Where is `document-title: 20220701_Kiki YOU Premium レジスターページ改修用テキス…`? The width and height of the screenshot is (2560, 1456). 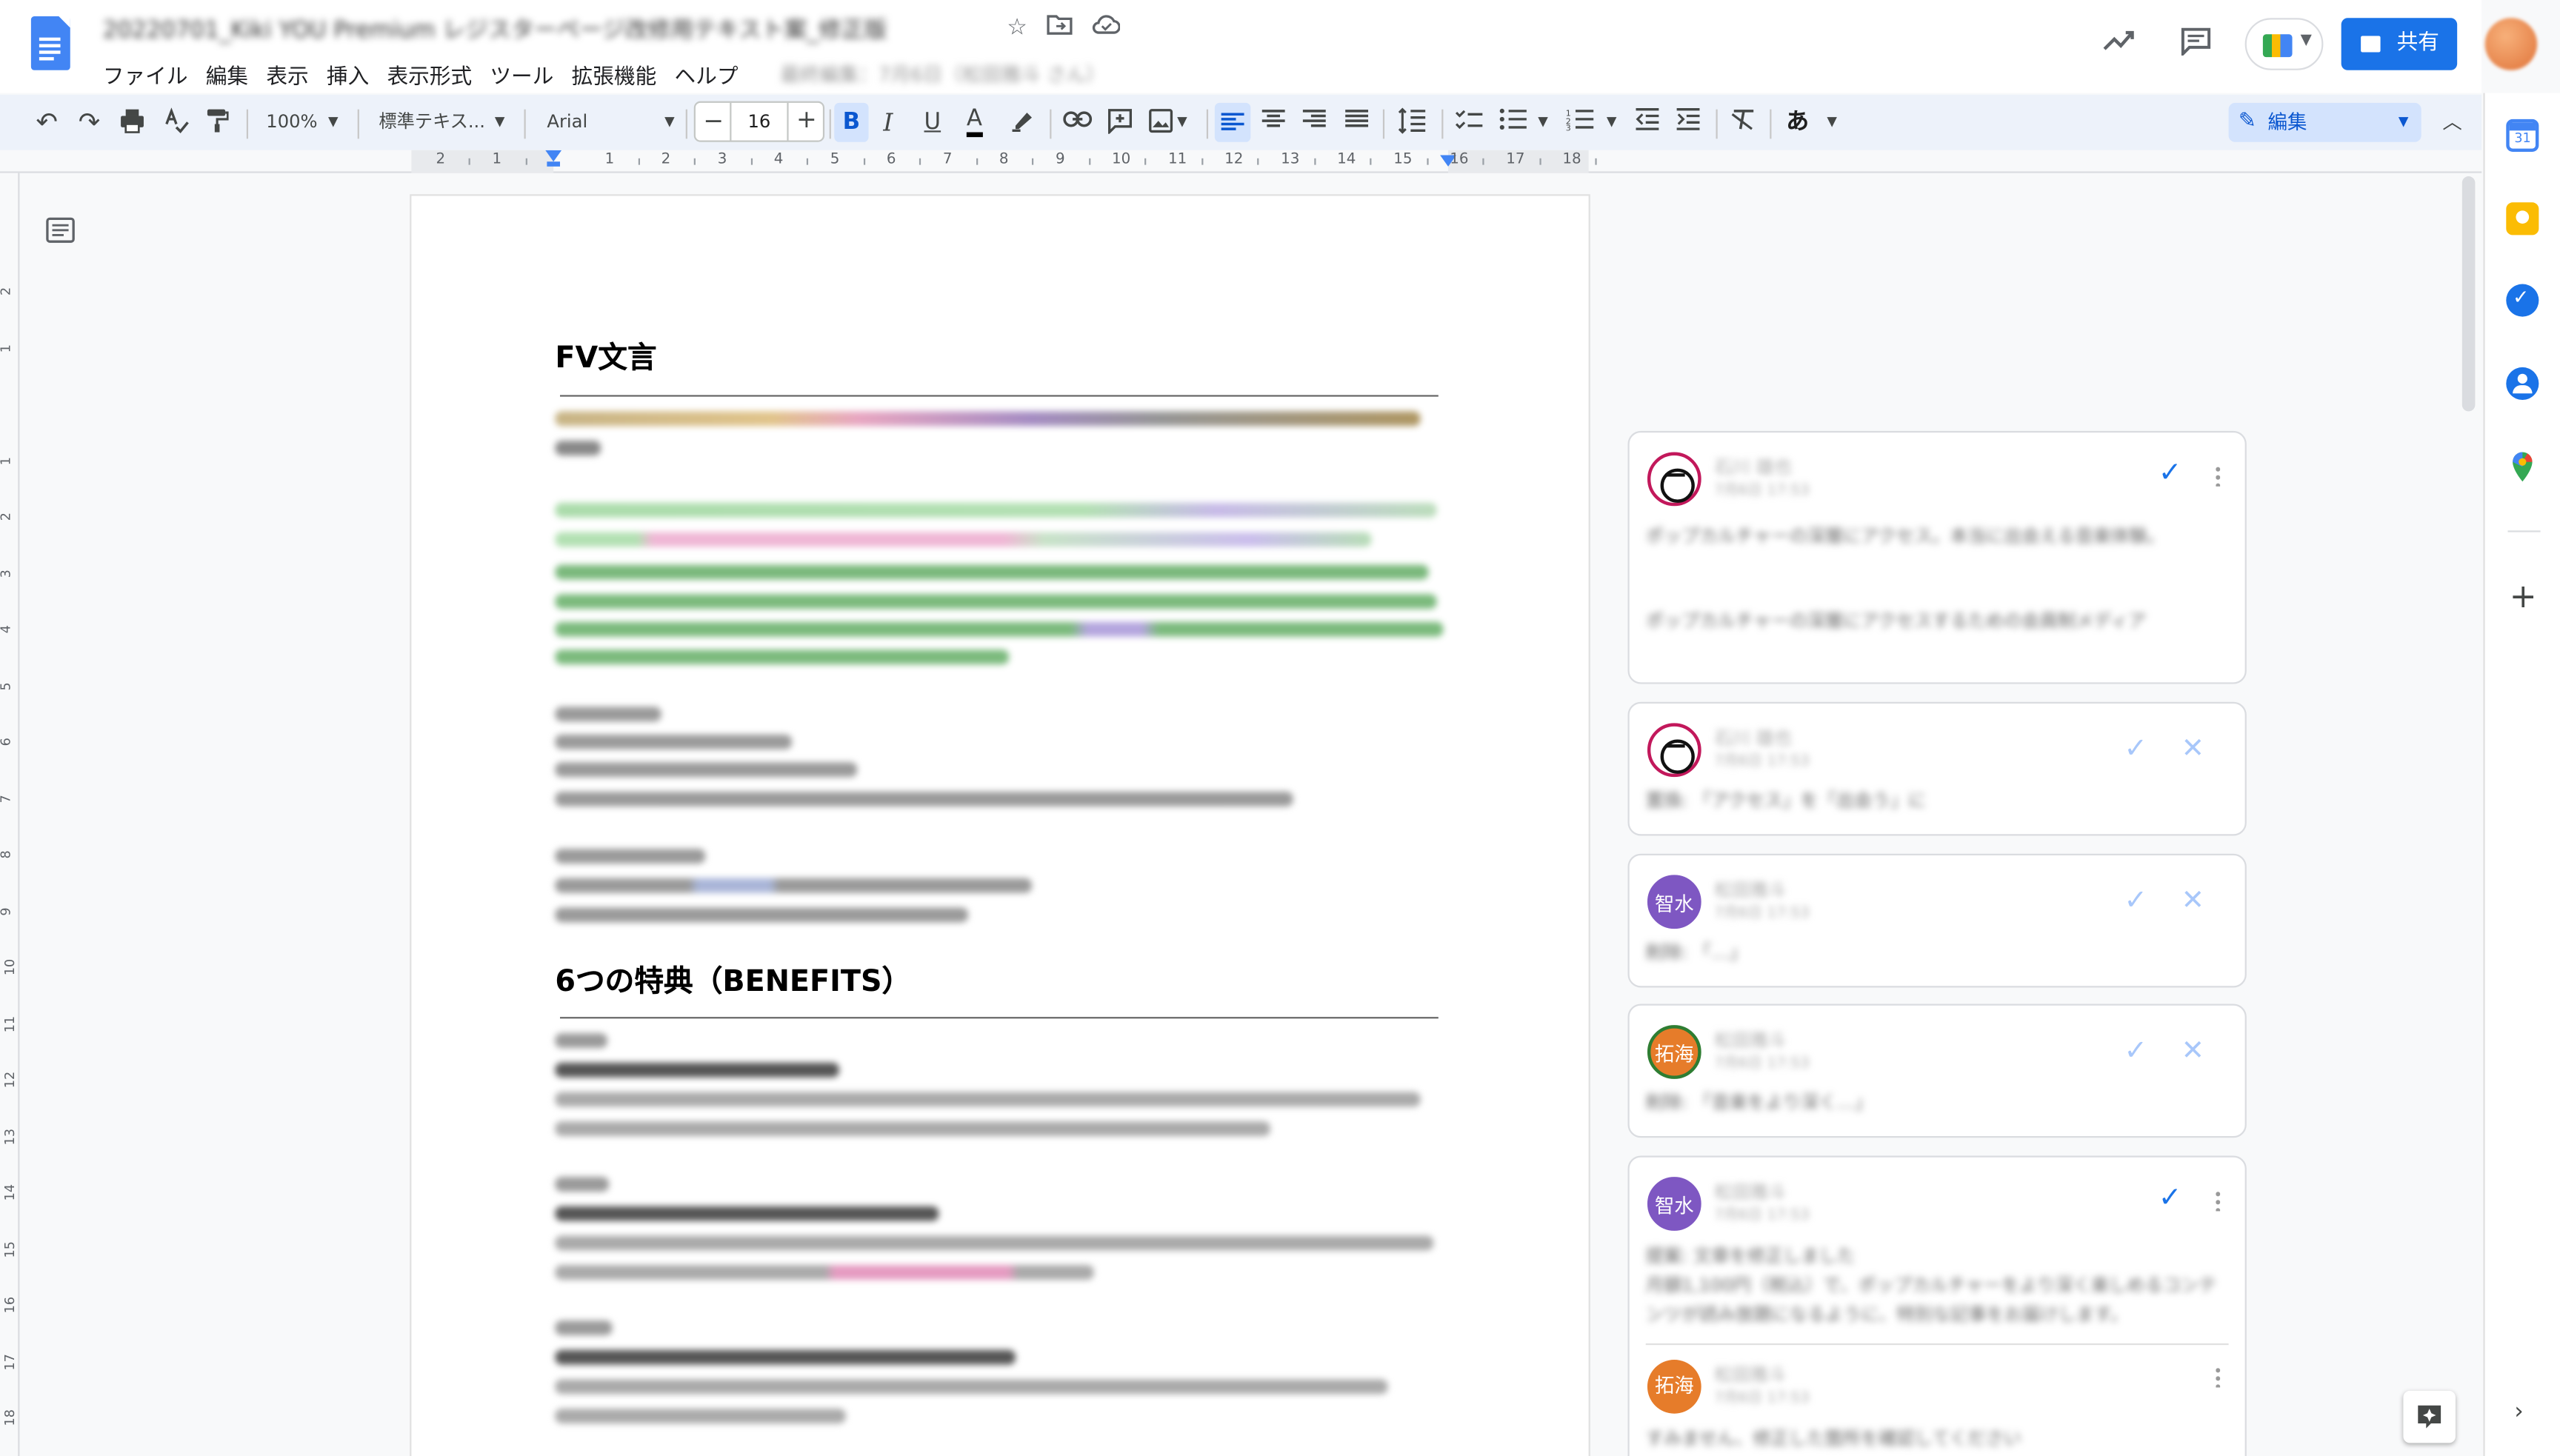
document-title: 20220701_Kiki YOU Premium レジスターページ改修用テキス… is located at coordinates (495, 30).